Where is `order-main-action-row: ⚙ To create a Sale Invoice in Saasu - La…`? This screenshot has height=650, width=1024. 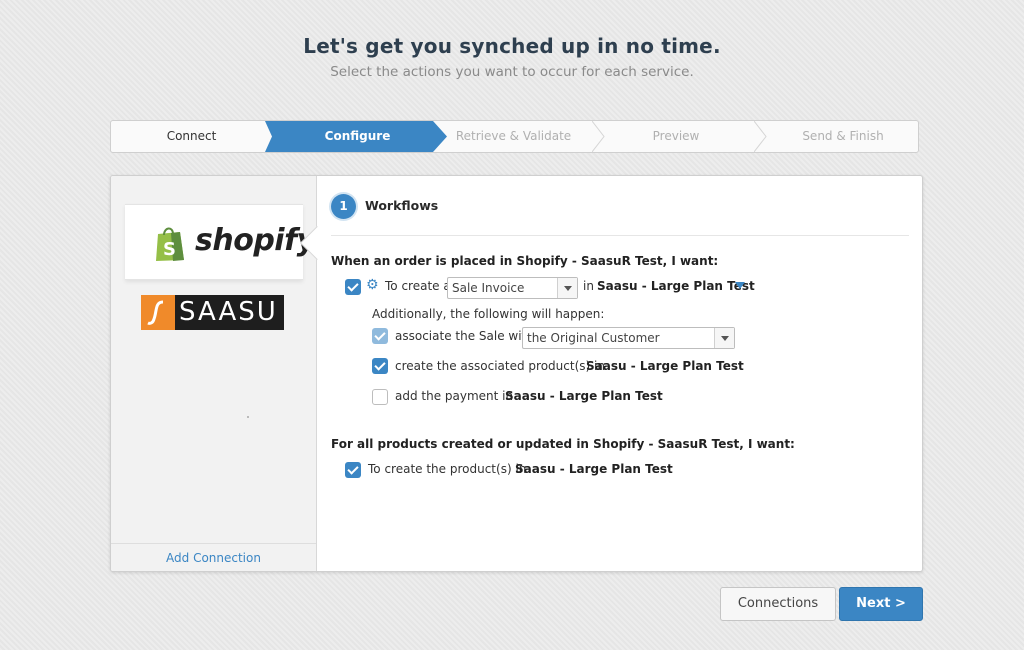 order-main-action-row: ⚙ To create a Sale Invoice in Saasu - La… is located at coordinates (625, 288).